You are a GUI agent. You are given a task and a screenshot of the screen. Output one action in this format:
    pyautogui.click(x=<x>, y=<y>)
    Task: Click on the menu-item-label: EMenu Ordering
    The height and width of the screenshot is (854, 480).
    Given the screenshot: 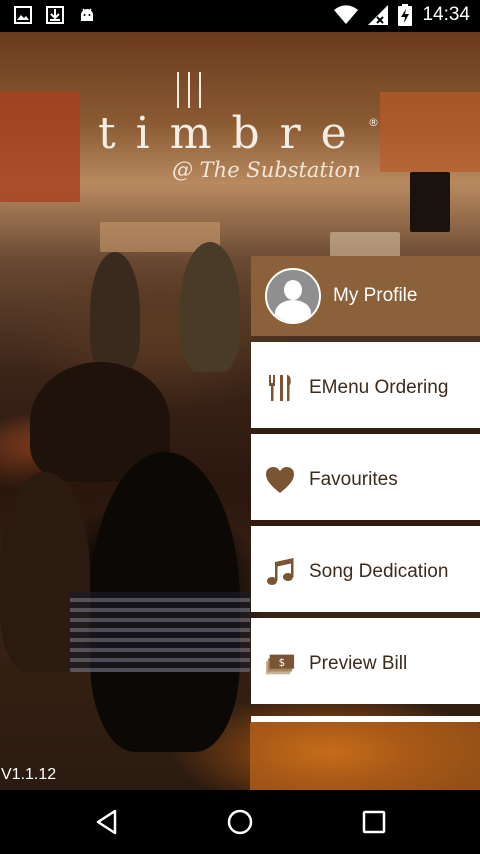 What is the action you would take?
    pyautogui.click(x=379, y=387)
    